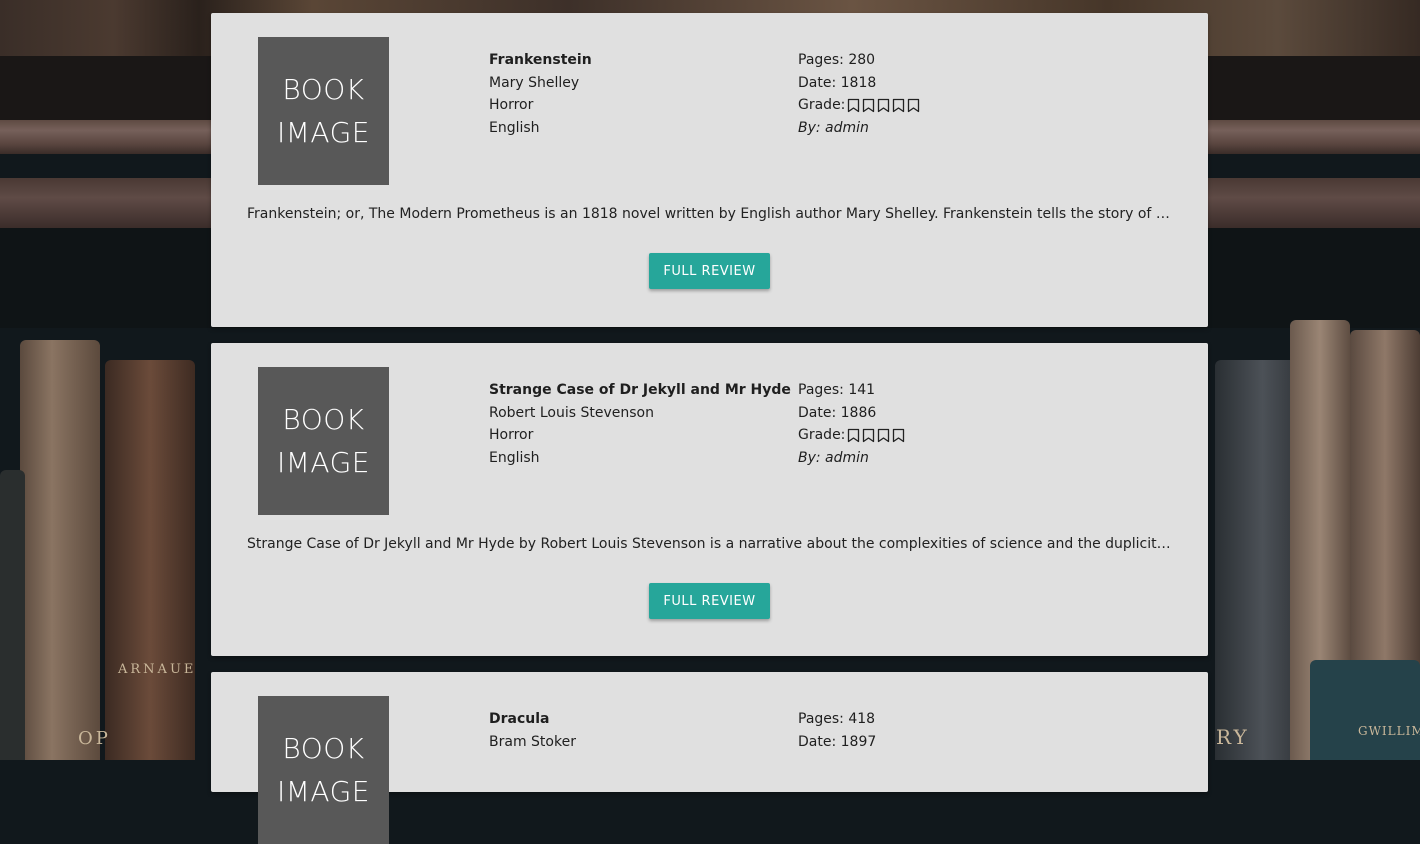  What do you see at coordinates (519, 719) in the screenshot?
I see `book-title: Dracula` at bounding box center [519, 719].